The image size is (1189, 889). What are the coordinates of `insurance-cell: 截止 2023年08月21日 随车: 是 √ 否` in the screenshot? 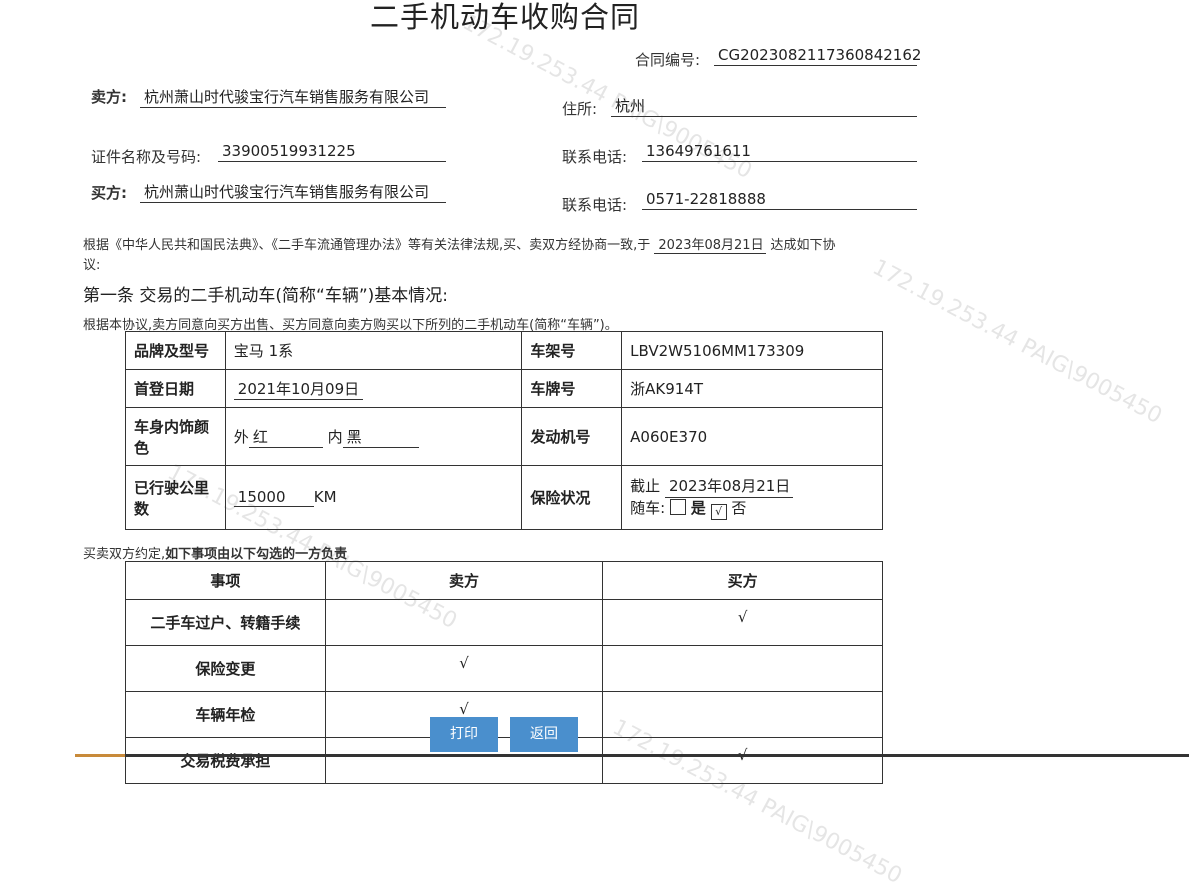 It's located at (752, 497).